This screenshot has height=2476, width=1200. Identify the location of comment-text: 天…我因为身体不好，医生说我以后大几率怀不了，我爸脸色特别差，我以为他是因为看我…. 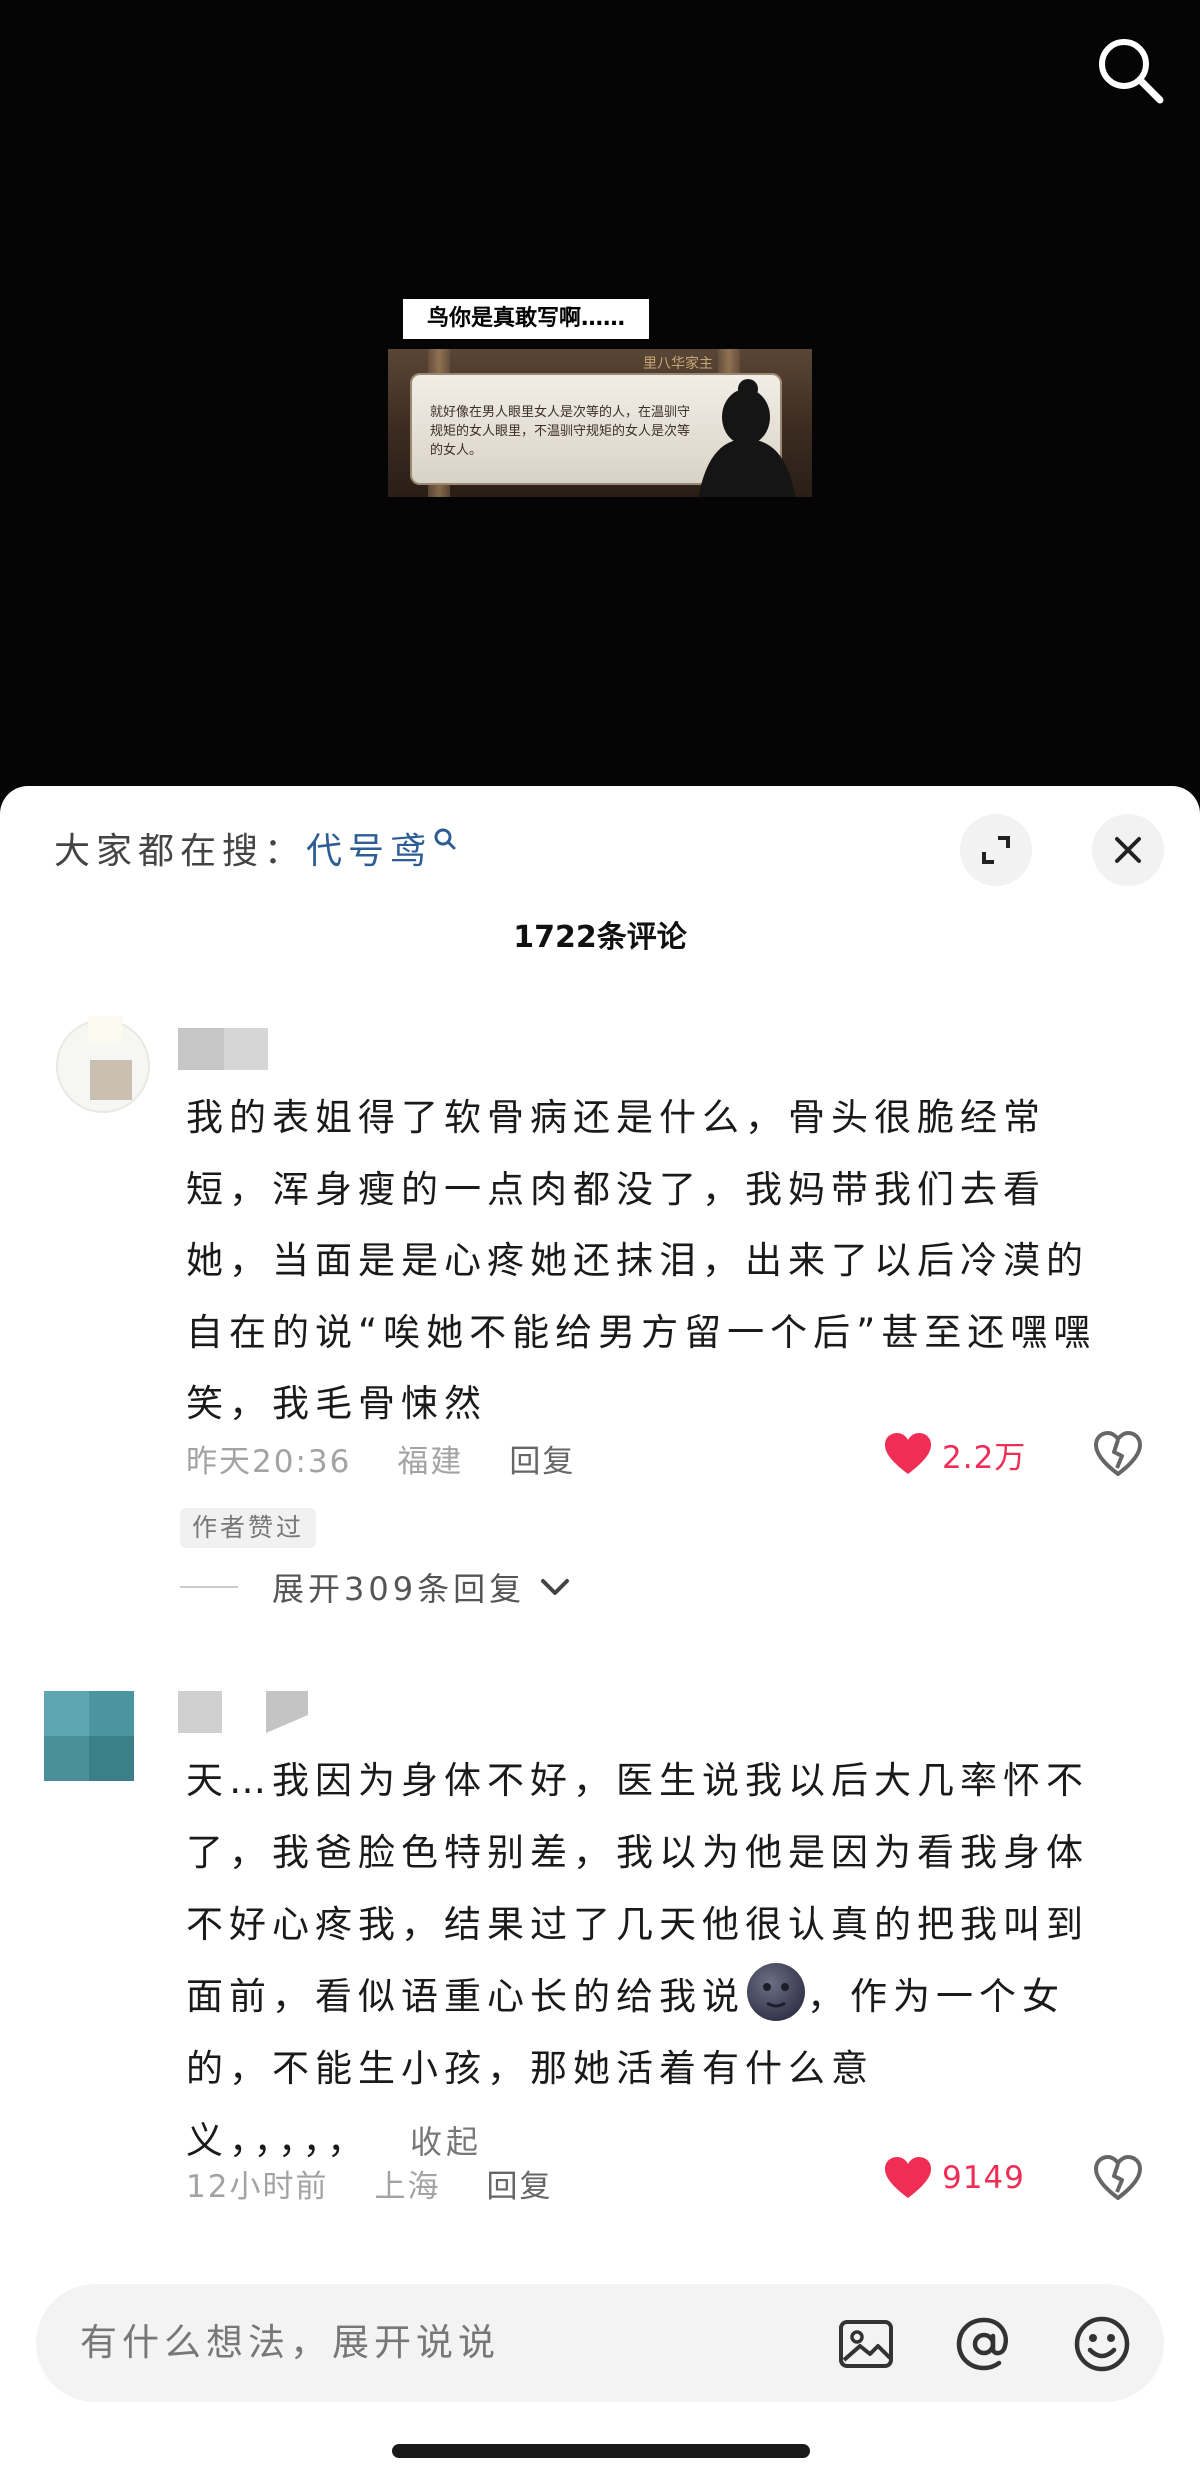
(656, 1961).